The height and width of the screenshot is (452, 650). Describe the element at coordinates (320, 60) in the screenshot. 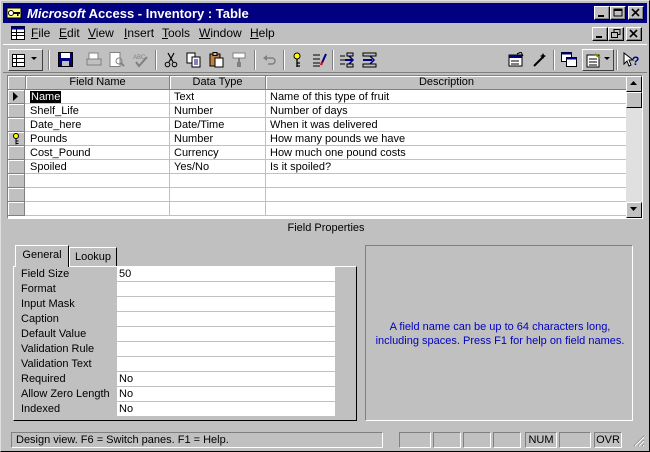

I see `indexes-button` at that location.